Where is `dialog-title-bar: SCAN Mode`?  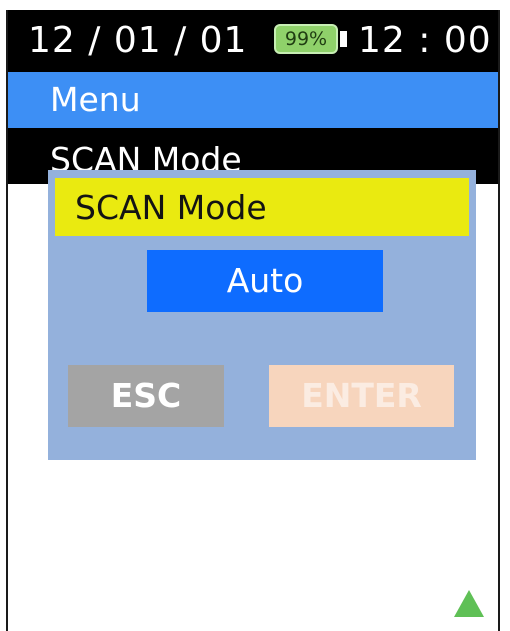
dialog-title-bar: SCAN Mode is located at coordinates (262, 207).